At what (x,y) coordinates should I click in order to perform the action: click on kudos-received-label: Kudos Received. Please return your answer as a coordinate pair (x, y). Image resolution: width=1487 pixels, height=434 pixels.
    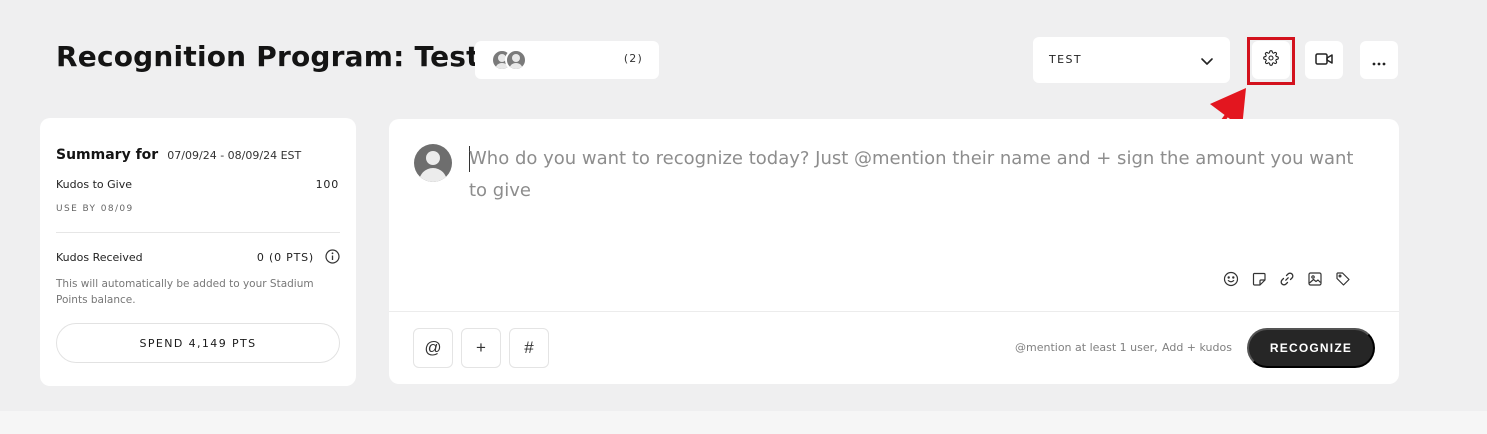
    Looking at the image, I should click on (99, 257).